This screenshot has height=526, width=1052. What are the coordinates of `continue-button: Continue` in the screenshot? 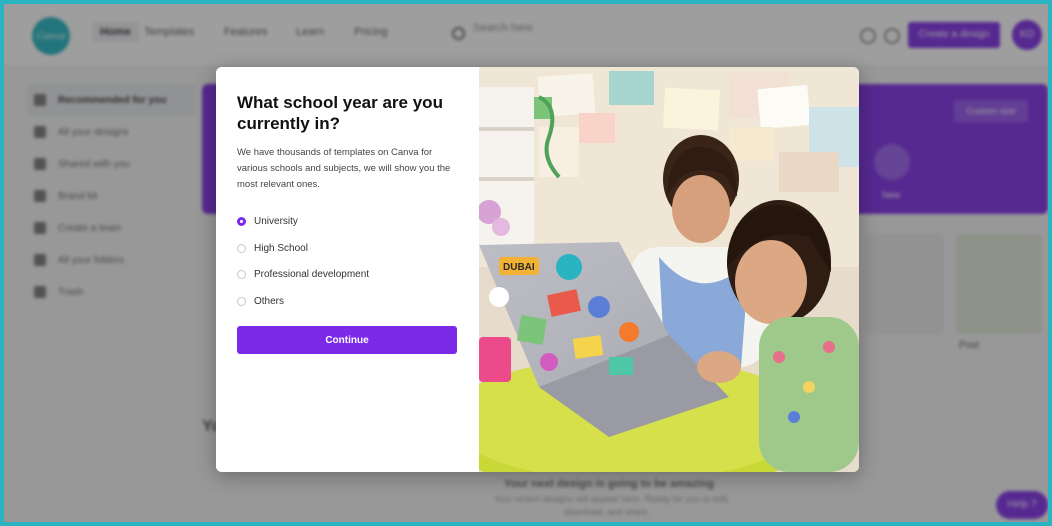 It's located at (347, 340).